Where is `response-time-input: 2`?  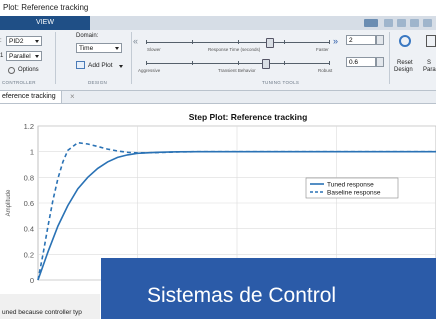 response-time-input: 2 is located at coordinates (361, 40).